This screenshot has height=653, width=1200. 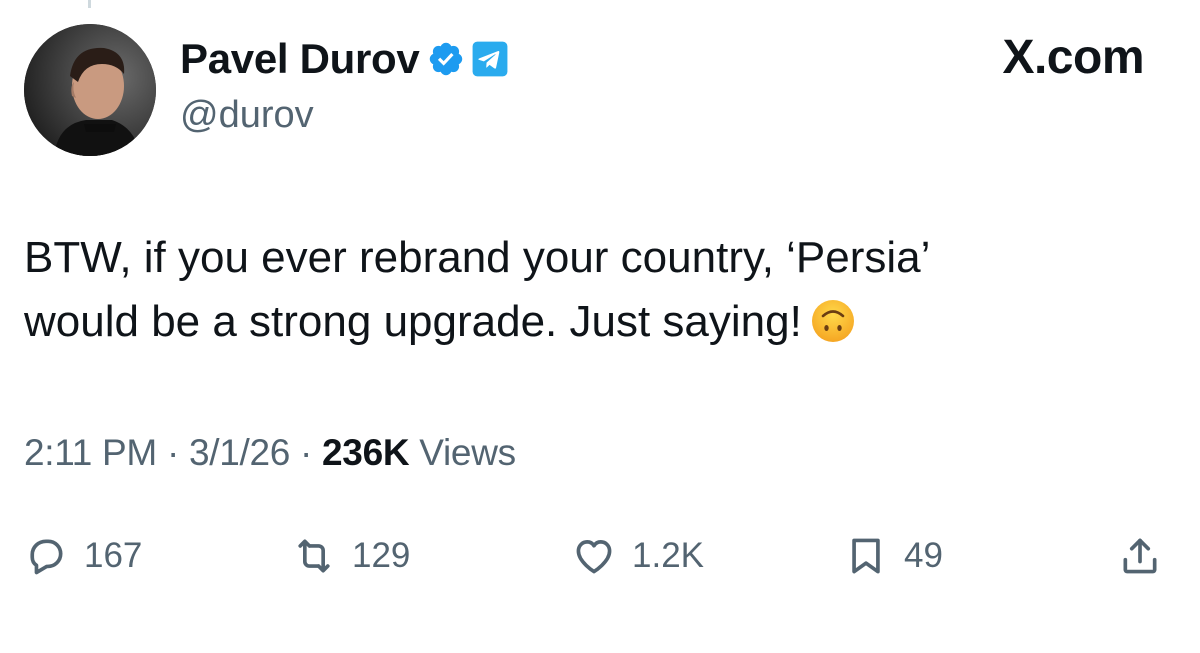 What do you see at coordinates (594, 557) in the screenshot?
I see `heart-icon` at bounding box center [594, 557].